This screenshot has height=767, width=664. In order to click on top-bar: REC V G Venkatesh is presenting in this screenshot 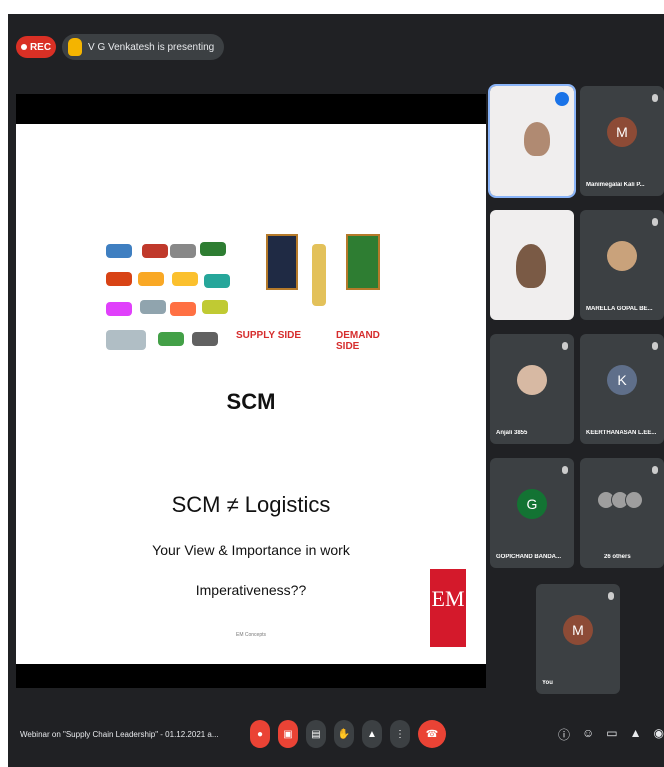, I will do `click(336, 44)`.